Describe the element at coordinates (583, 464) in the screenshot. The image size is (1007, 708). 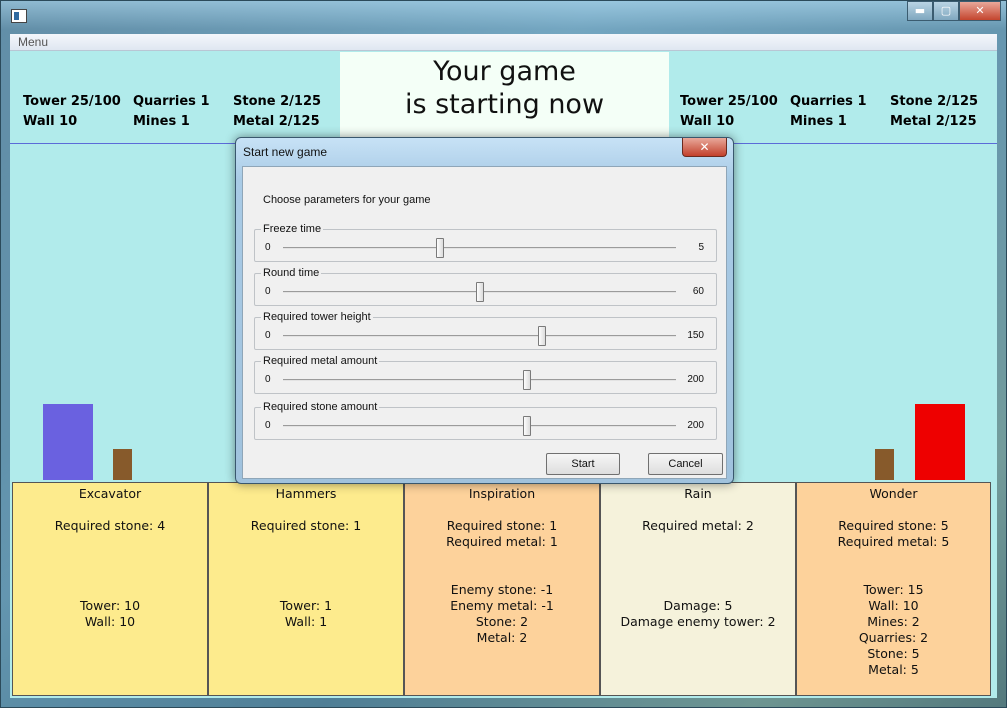
I see `start-button: Start` at that location.